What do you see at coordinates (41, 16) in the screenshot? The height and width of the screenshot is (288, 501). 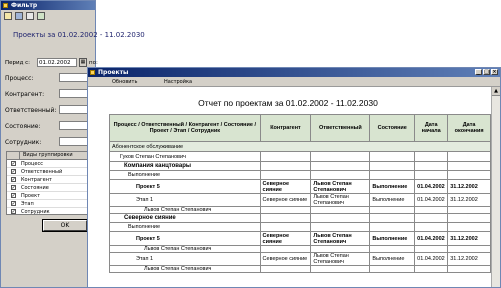 I see `help-icon` at bounding box center [41, 16].